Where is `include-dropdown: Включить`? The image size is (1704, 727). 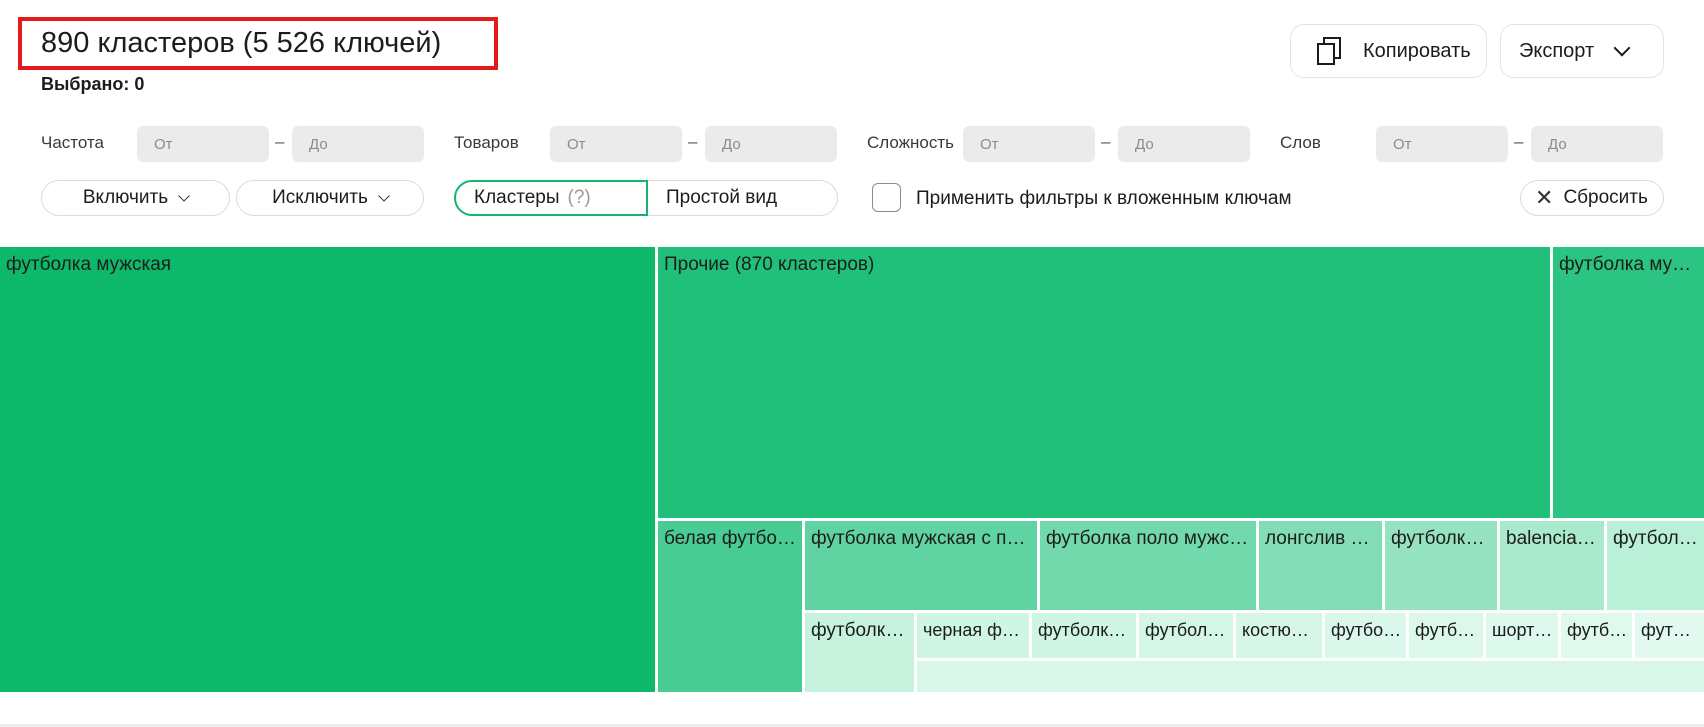 include-dropdown: Включить is located at coordinates (135, 198).